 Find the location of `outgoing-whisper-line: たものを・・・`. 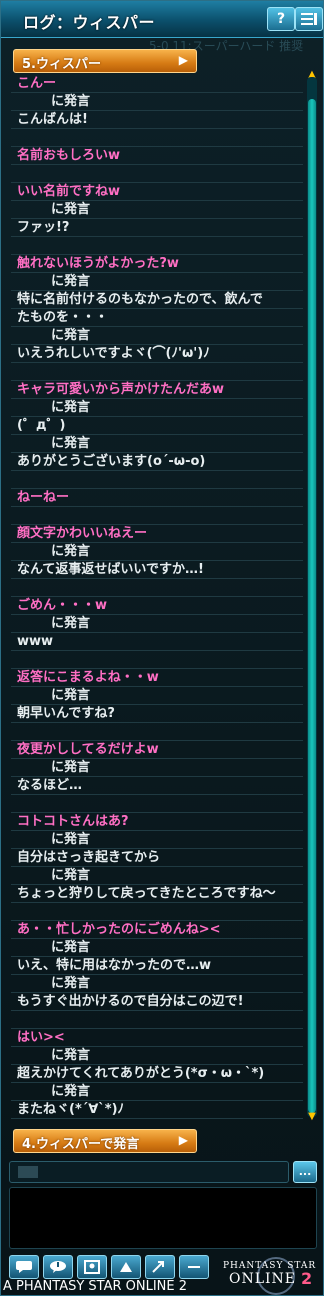

outgoing-whisper-line: たものを・・・ is located at coordinates (157, 318).